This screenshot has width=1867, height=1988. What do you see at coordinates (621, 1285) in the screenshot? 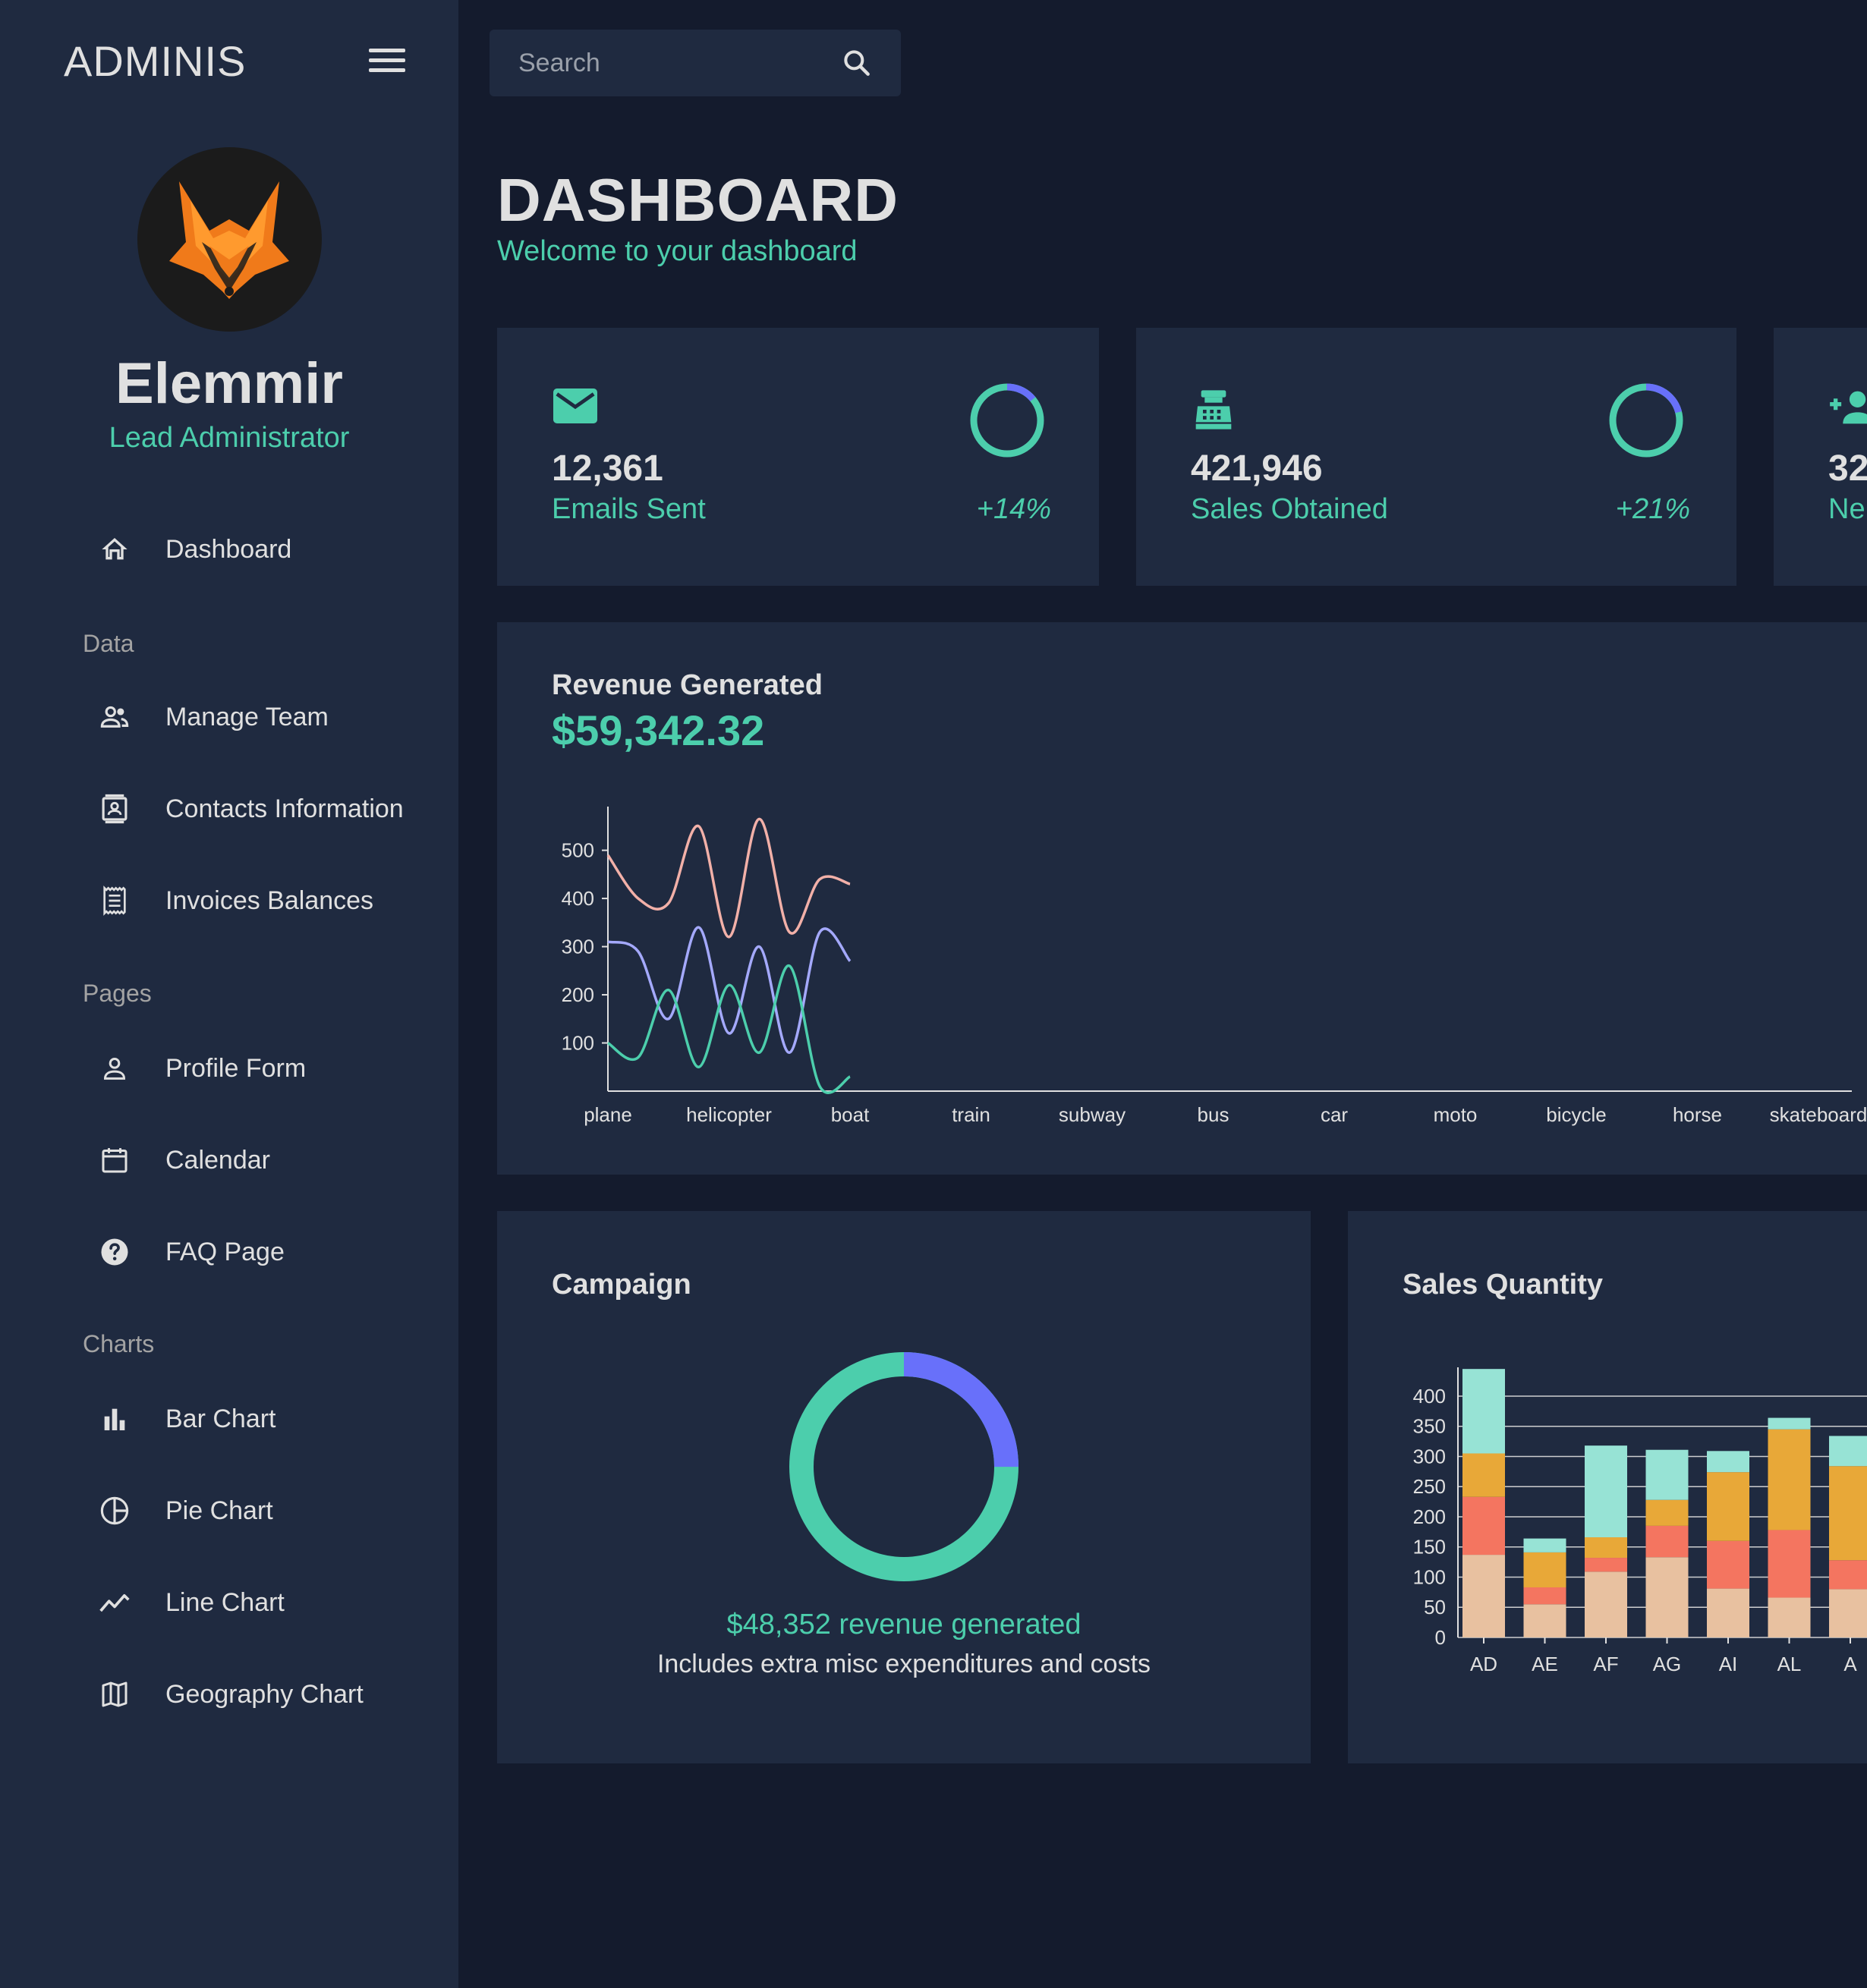
I see `campaign-title: Campaign` at bounding box center [621, 1285].